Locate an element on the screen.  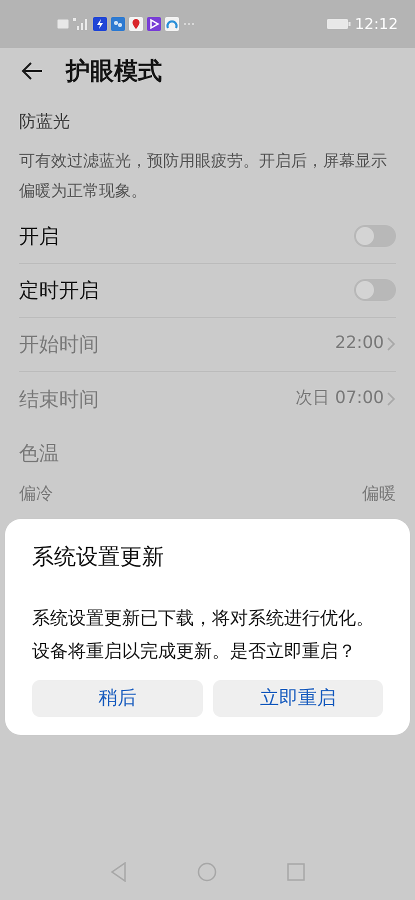
dialog-message: 系统设置更新已下载，将对系统进行优化。设备将重启以完成更新。是否立即重启？ is located at coordinates (203, 635).